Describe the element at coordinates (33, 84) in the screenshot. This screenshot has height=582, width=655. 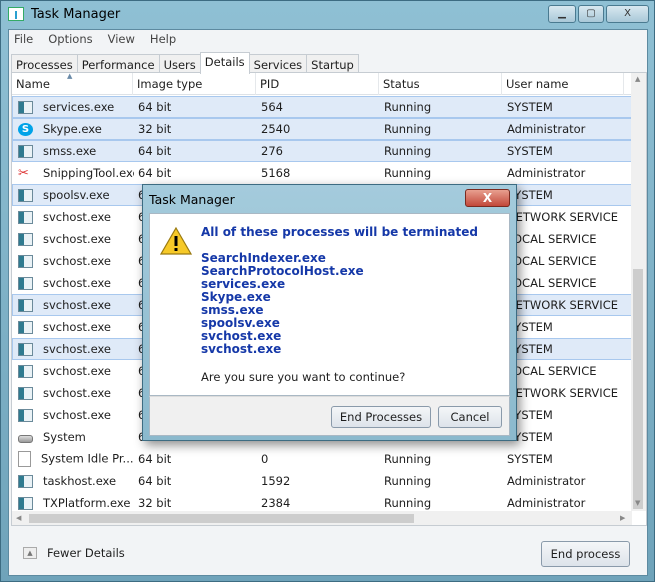
I see `column-name-label: Name` at that location.